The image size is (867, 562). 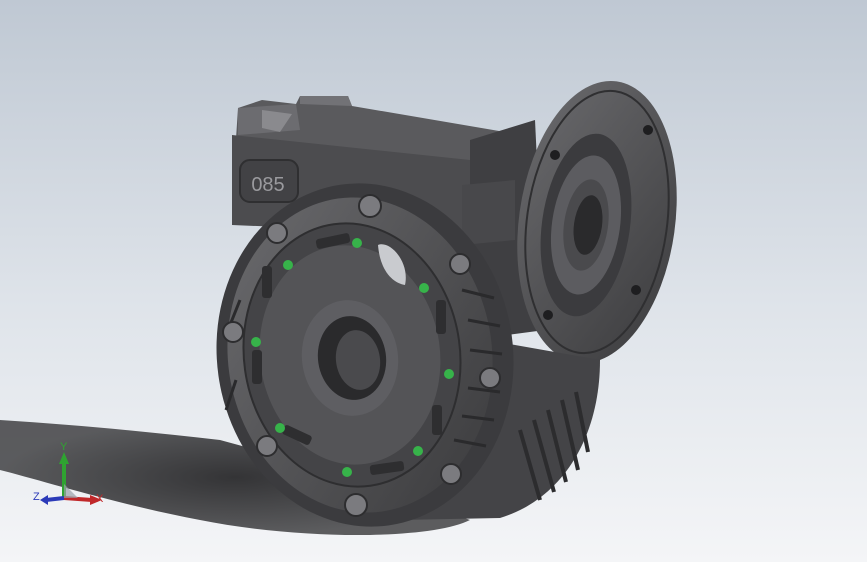 I want to click on x-axis, so click(x=78, y=499).